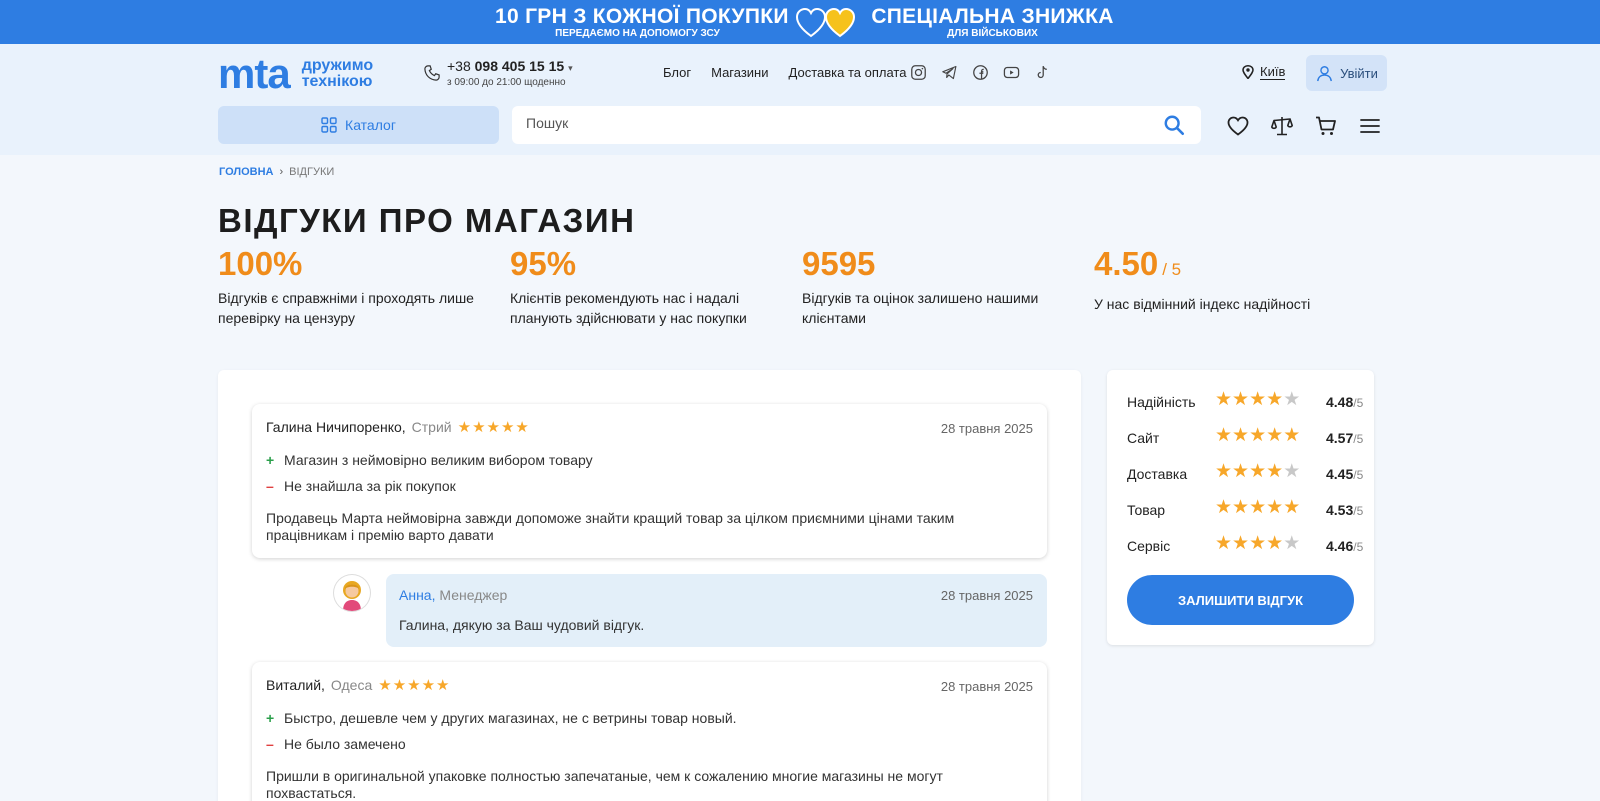  I want to click on heart-icon, so click(1238, 126).